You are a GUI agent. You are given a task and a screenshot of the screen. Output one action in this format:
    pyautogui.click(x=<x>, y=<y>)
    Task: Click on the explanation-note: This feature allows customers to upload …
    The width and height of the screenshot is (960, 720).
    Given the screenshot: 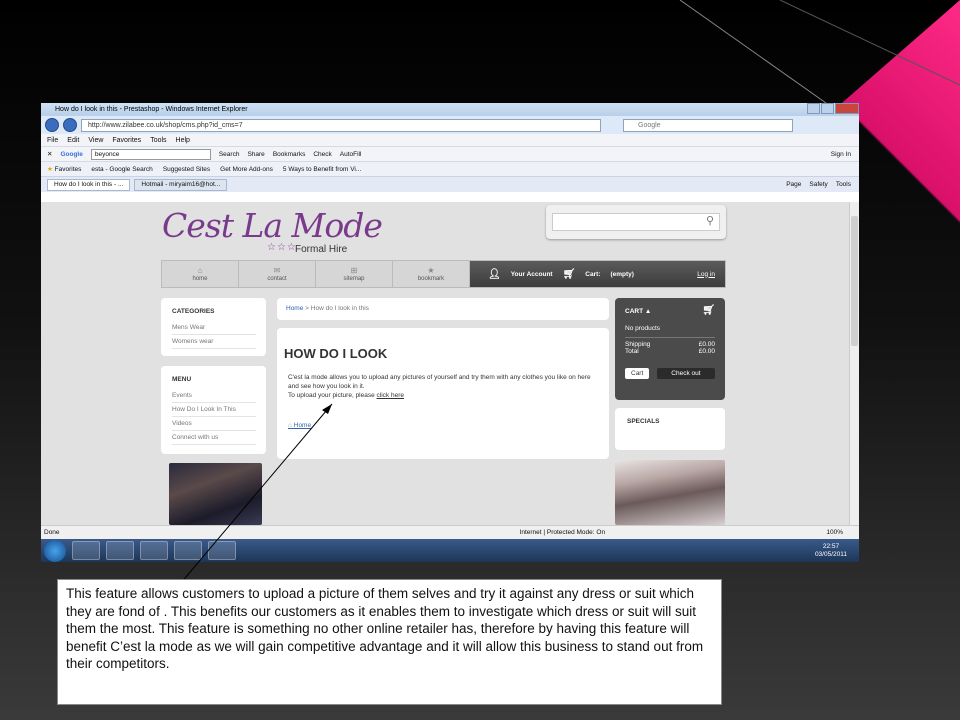 What is the action you would take?
    pyautogui.click(x=389, y=642)
    